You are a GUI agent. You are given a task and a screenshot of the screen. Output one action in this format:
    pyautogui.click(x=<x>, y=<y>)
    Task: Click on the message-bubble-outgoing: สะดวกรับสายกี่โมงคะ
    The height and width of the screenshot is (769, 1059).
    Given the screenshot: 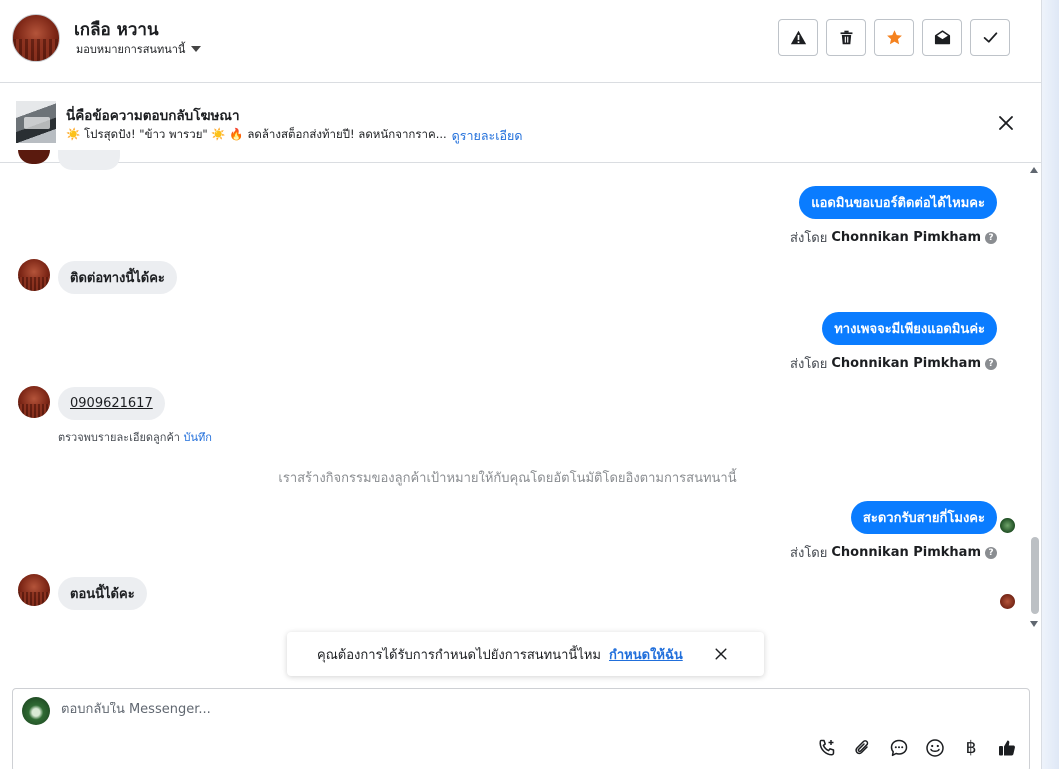 What is the action you would take?
    pyautogui.click(x=923, y=517)
    